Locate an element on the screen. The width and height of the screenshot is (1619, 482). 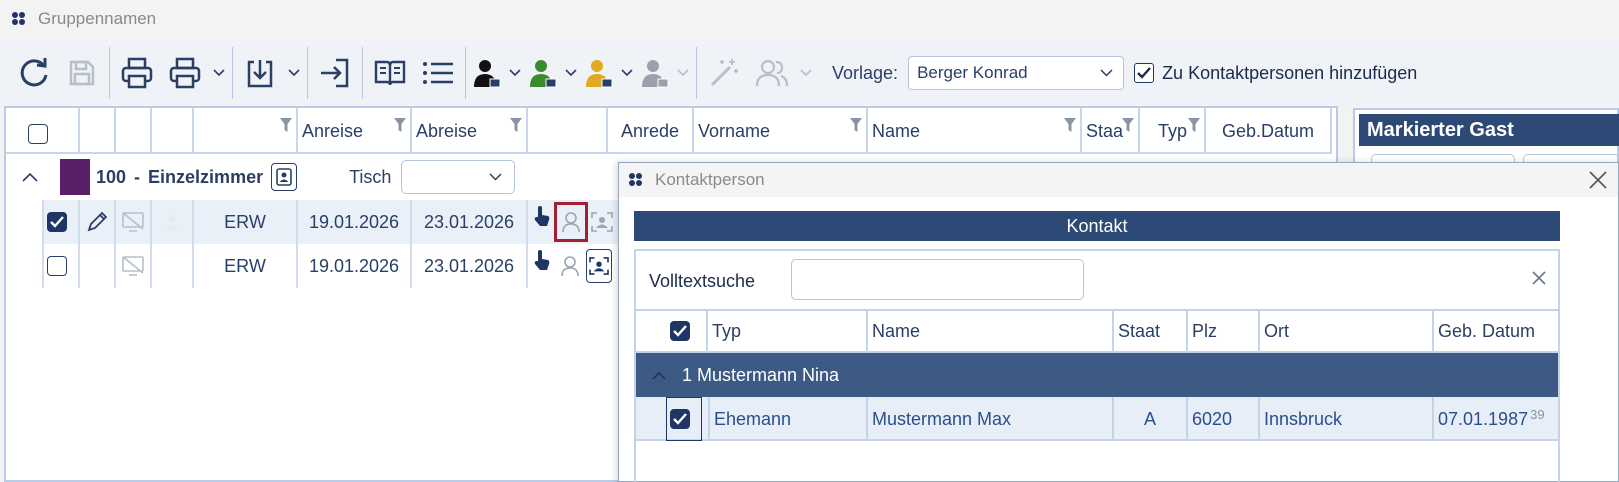
contacts-select-all-checkbox is located at coordinates (680, 331).